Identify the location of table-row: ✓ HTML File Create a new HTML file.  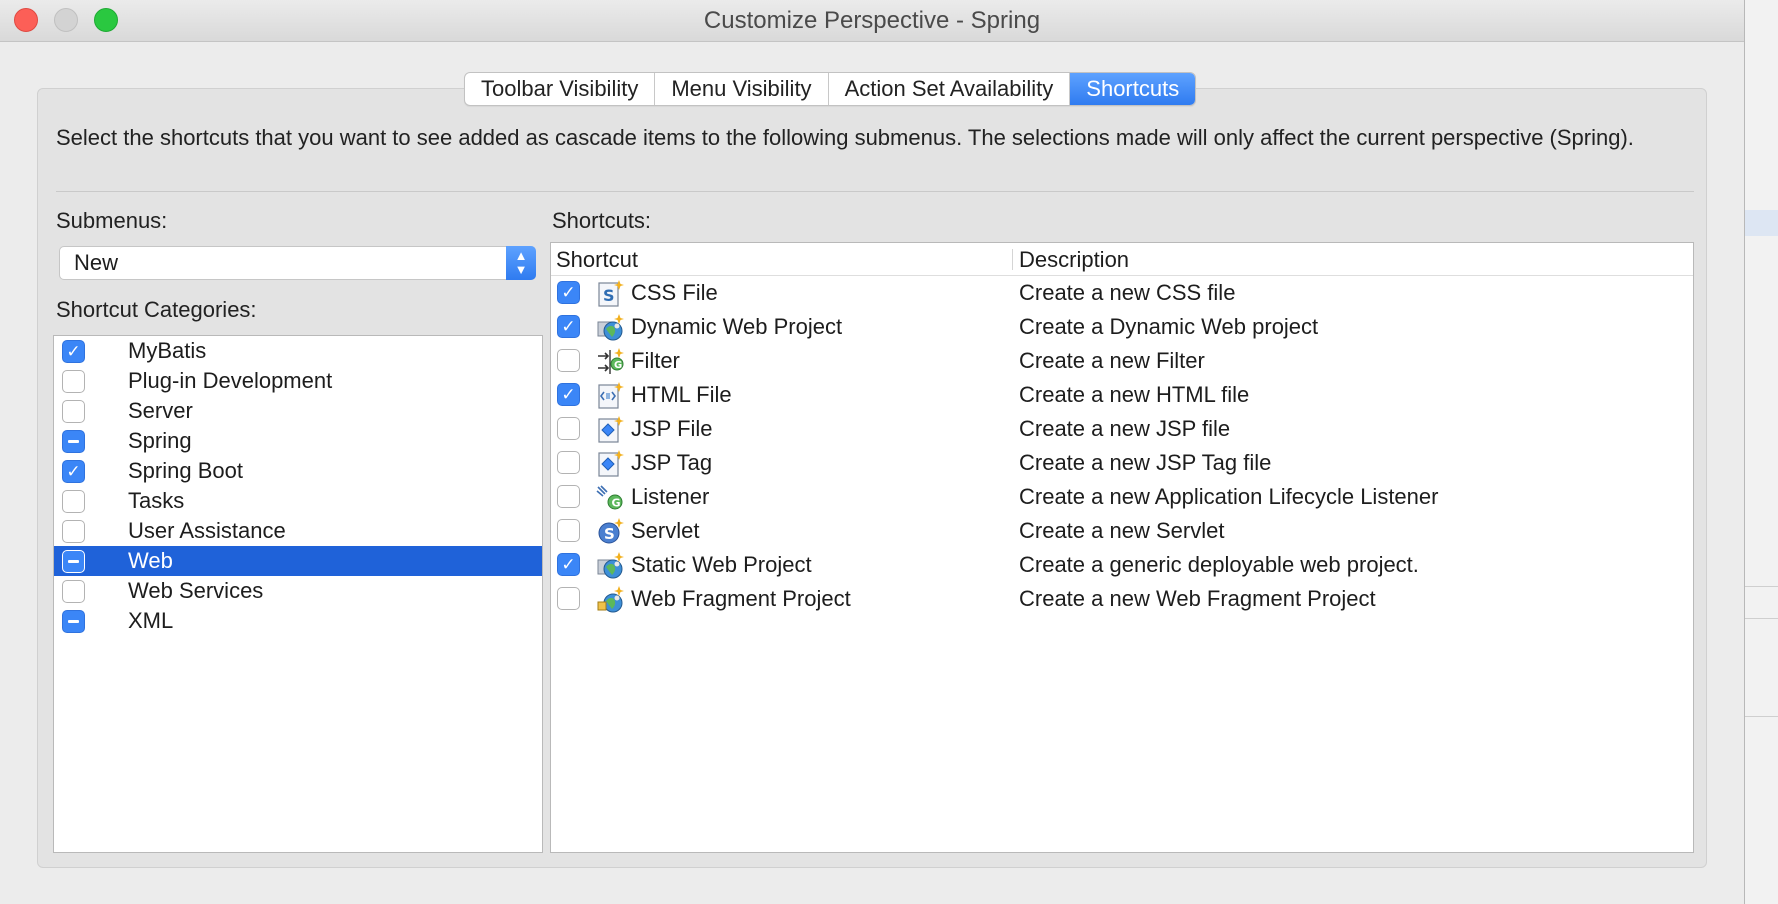
(1122, 395).